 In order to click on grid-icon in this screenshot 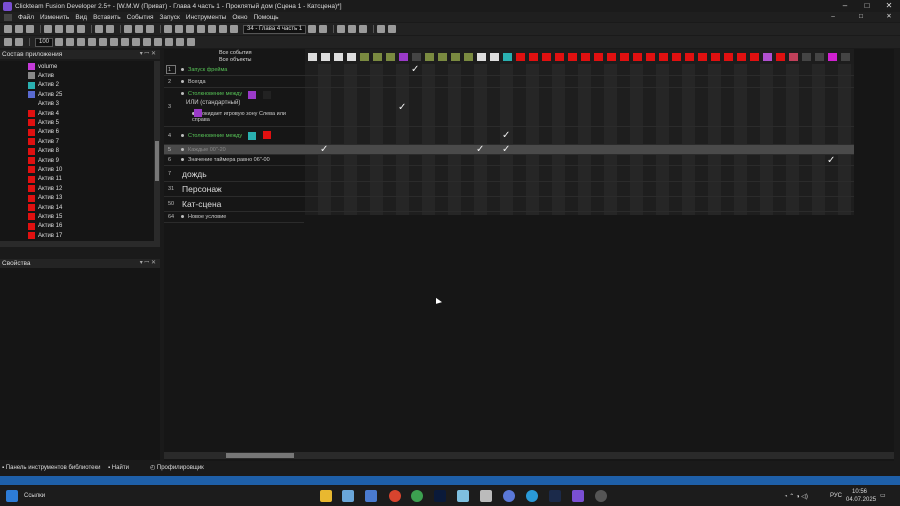, I will do `click(223, 29)`.